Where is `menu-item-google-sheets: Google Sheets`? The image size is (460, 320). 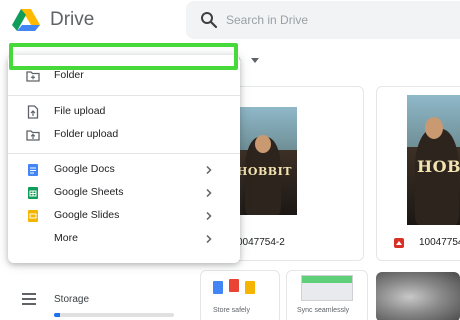 menu-item-google-sheets: Google Sheets is located at coordinates (124, 193).